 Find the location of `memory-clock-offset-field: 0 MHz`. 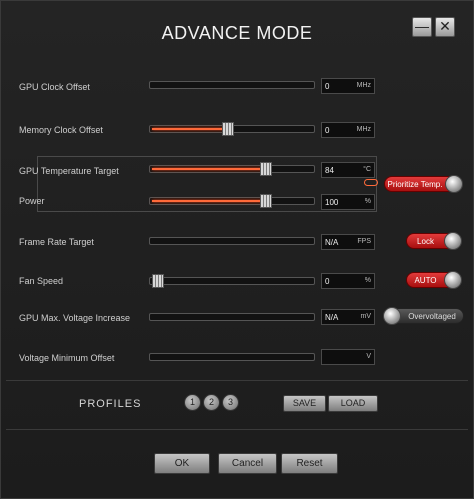

memory-clock-offset-field: 0 MHz is located at coordinates (348, 130).